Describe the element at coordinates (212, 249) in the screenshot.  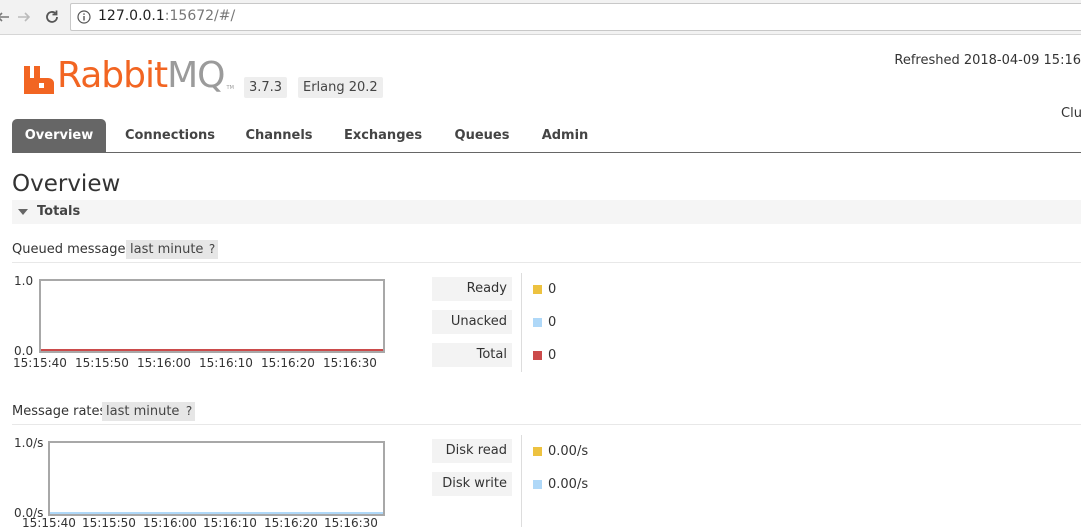
I see `queued-help-button: ?` at that location.